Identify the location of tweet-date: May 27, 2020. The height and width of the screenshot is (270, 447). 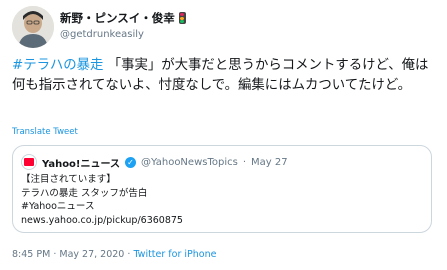
(91, 254).